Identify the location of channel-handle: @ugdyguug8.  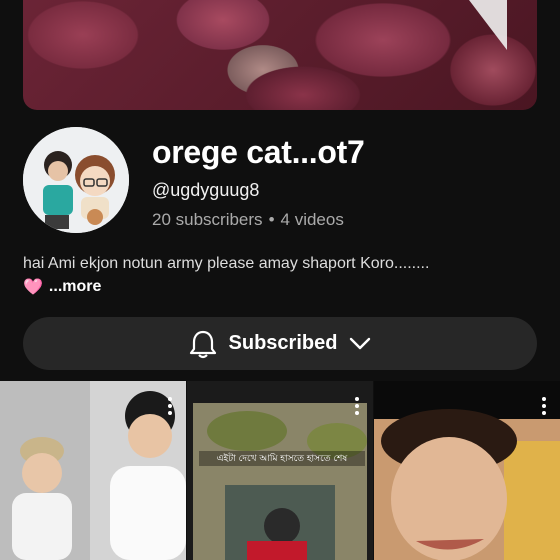
(206, 190).